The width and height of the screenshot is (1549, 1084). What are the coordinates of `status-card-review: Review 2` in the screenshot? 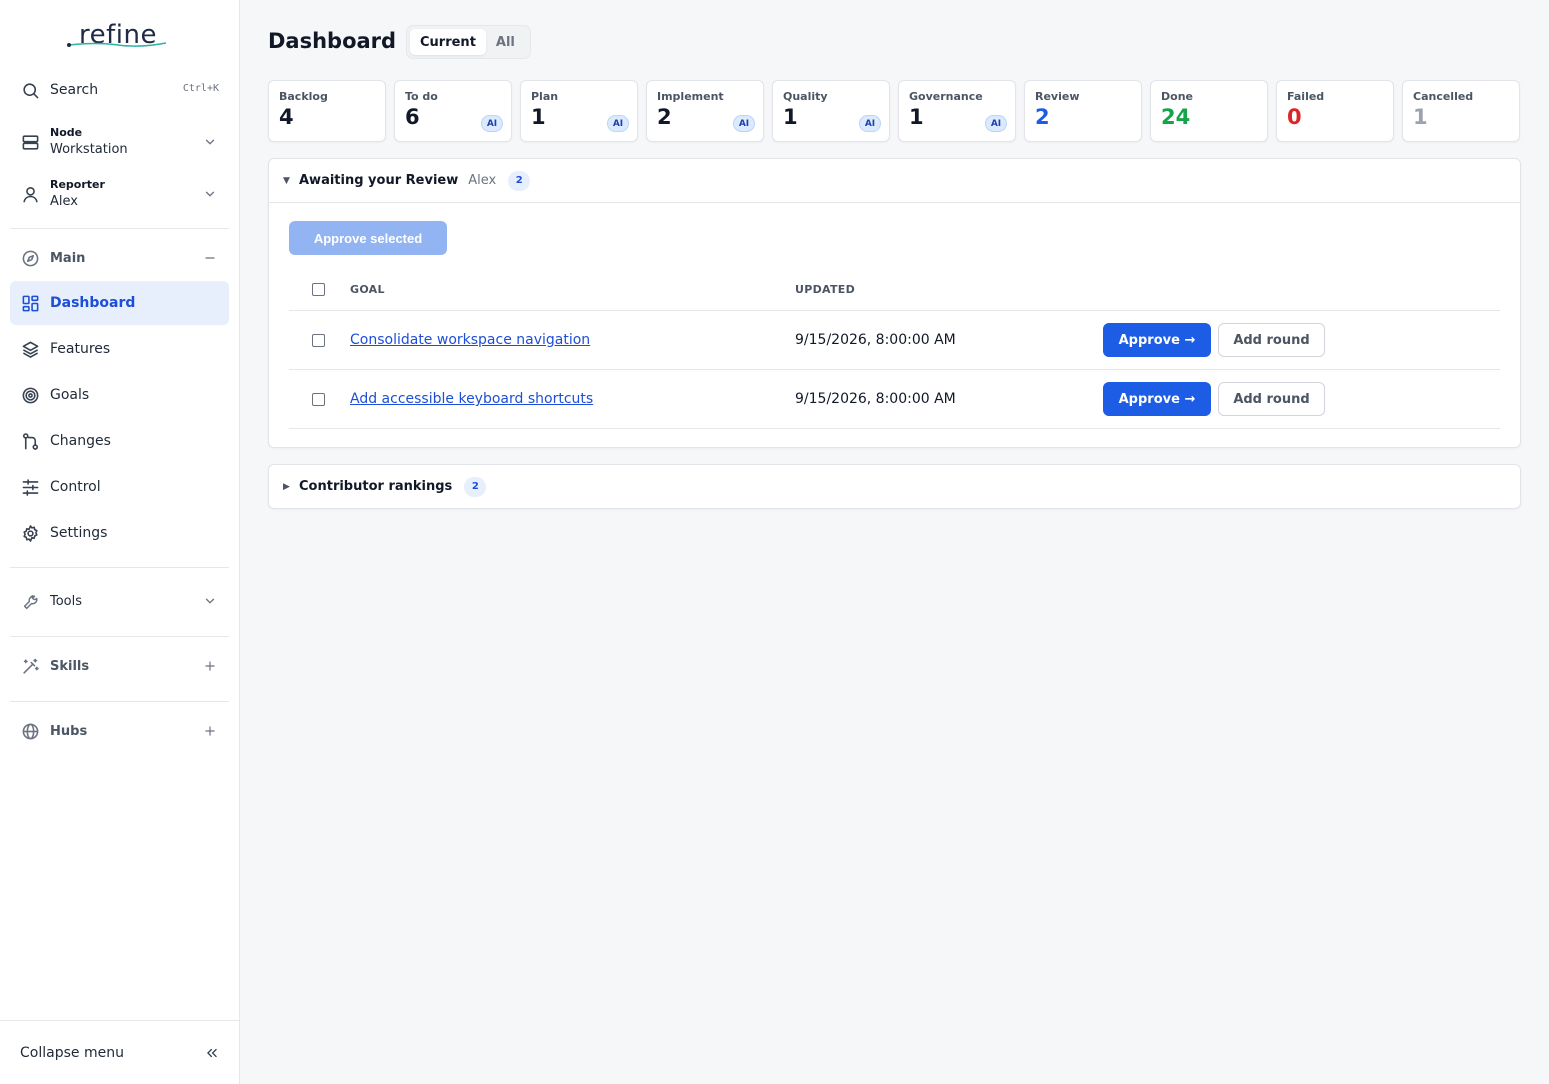 It's located at (1083, 111).